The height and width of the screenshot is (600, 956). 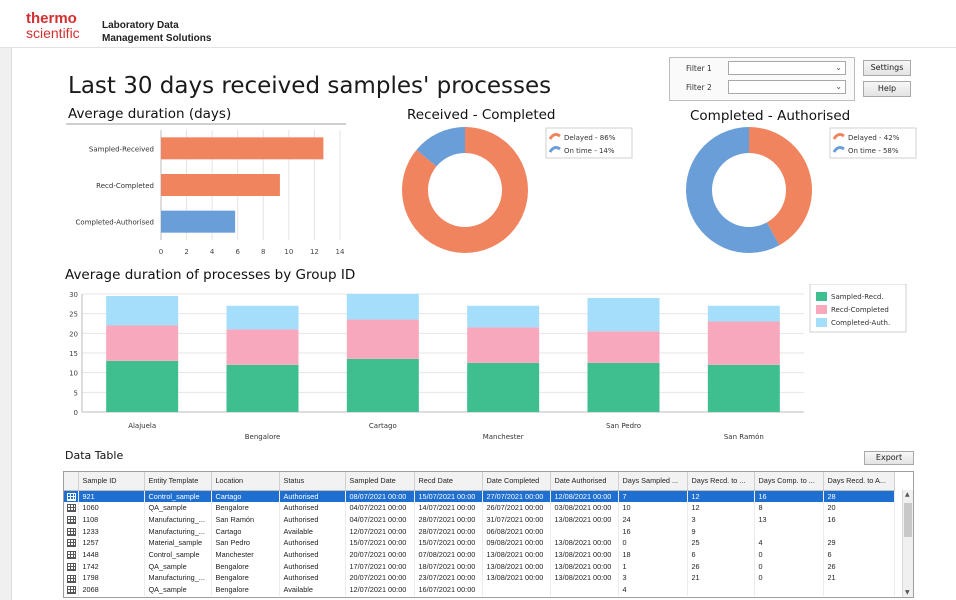 What do you see at coordinates (380, 481) in the screenshot?
I see `column-header: Sampled Date` at bounding box center [380, 481].